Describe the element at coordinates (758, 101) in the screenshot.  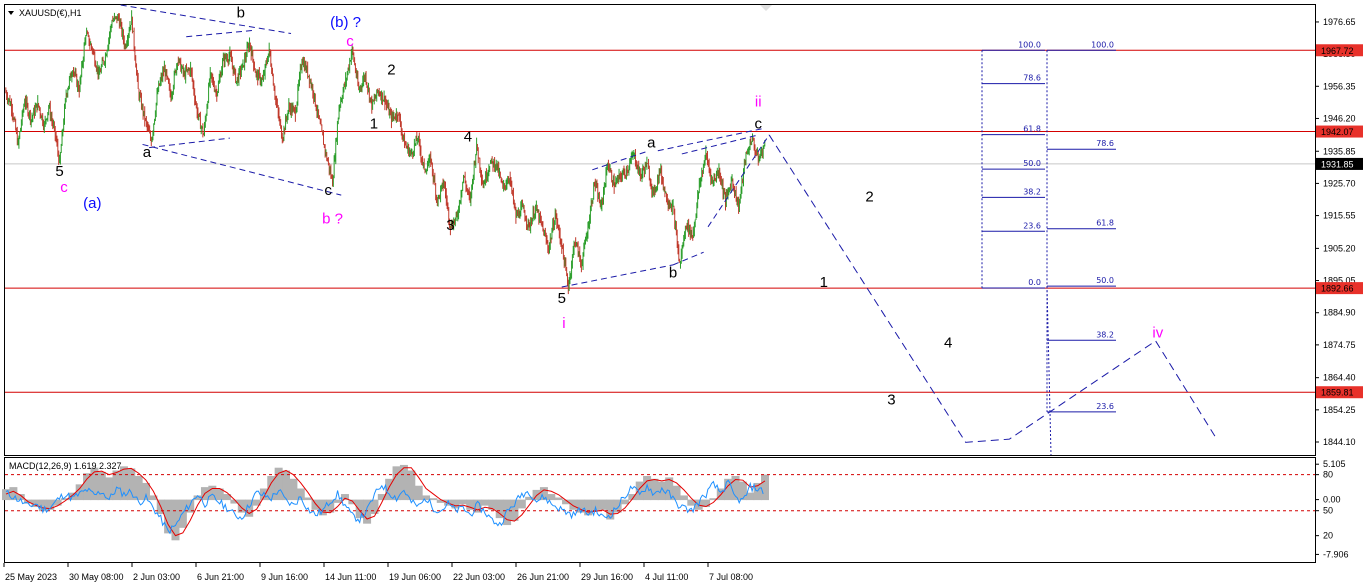
I see `wave-label: ii` at that location.